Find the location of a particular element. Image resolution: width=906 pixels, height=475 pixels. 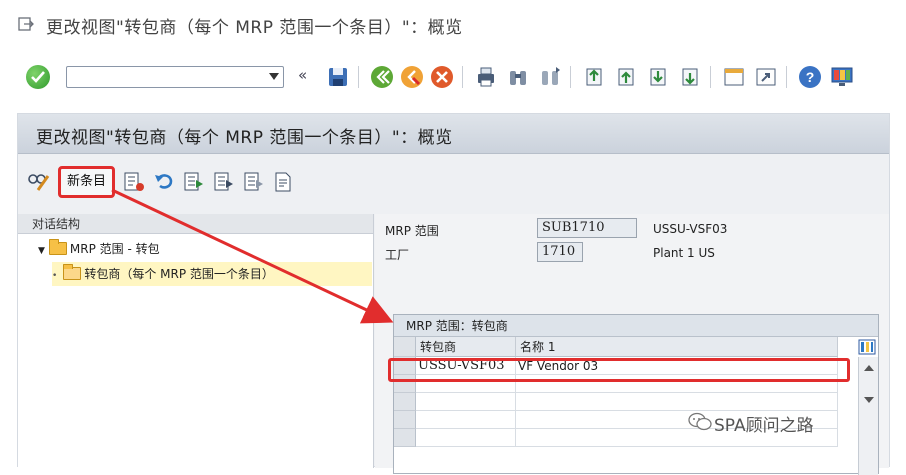

mrp-area-label: MRP 范围 is located at coordinates (412, 231).